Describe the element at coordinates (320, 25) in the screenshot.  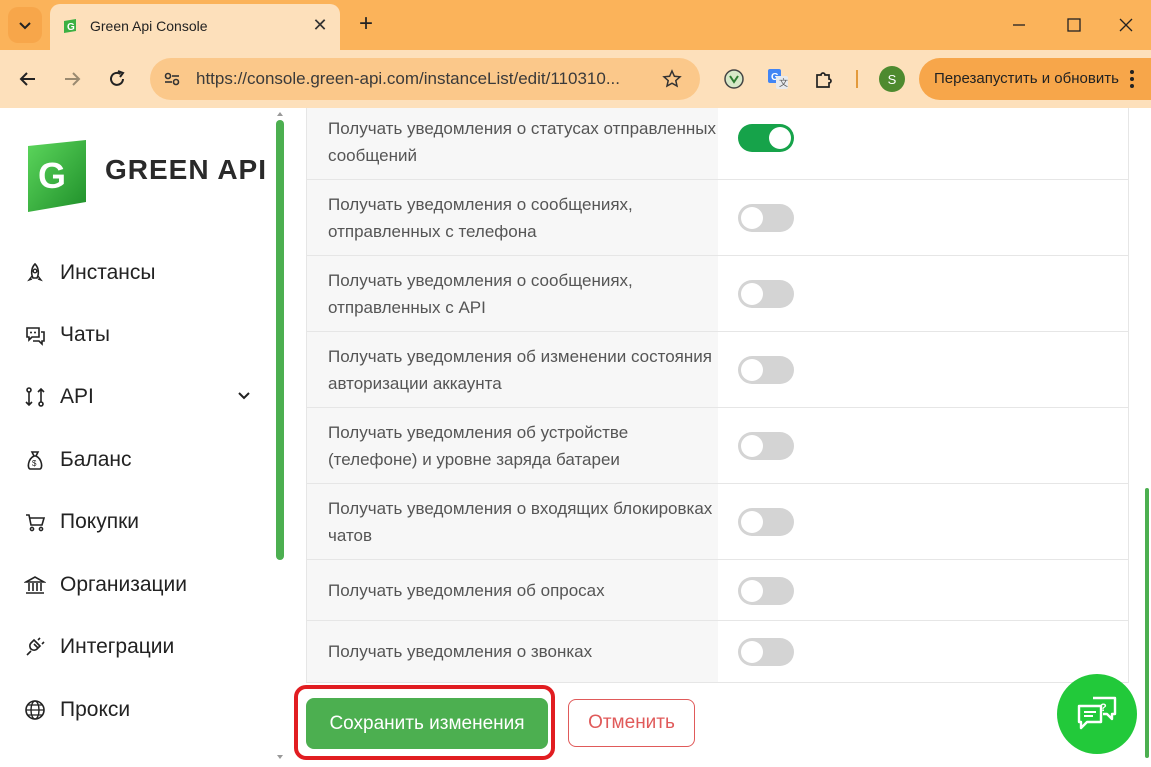
I see `close-tab-icon: ✕` at that location.